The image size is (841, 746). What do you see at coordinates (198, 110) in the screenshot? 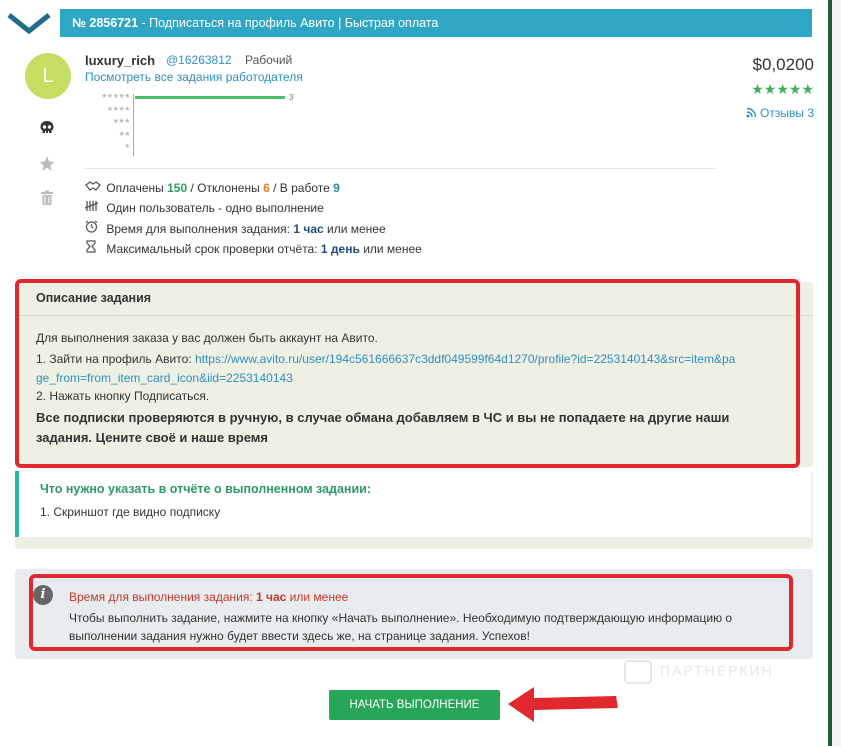
I see `rating-row: ★★★★` at bounding box center [198, 110].